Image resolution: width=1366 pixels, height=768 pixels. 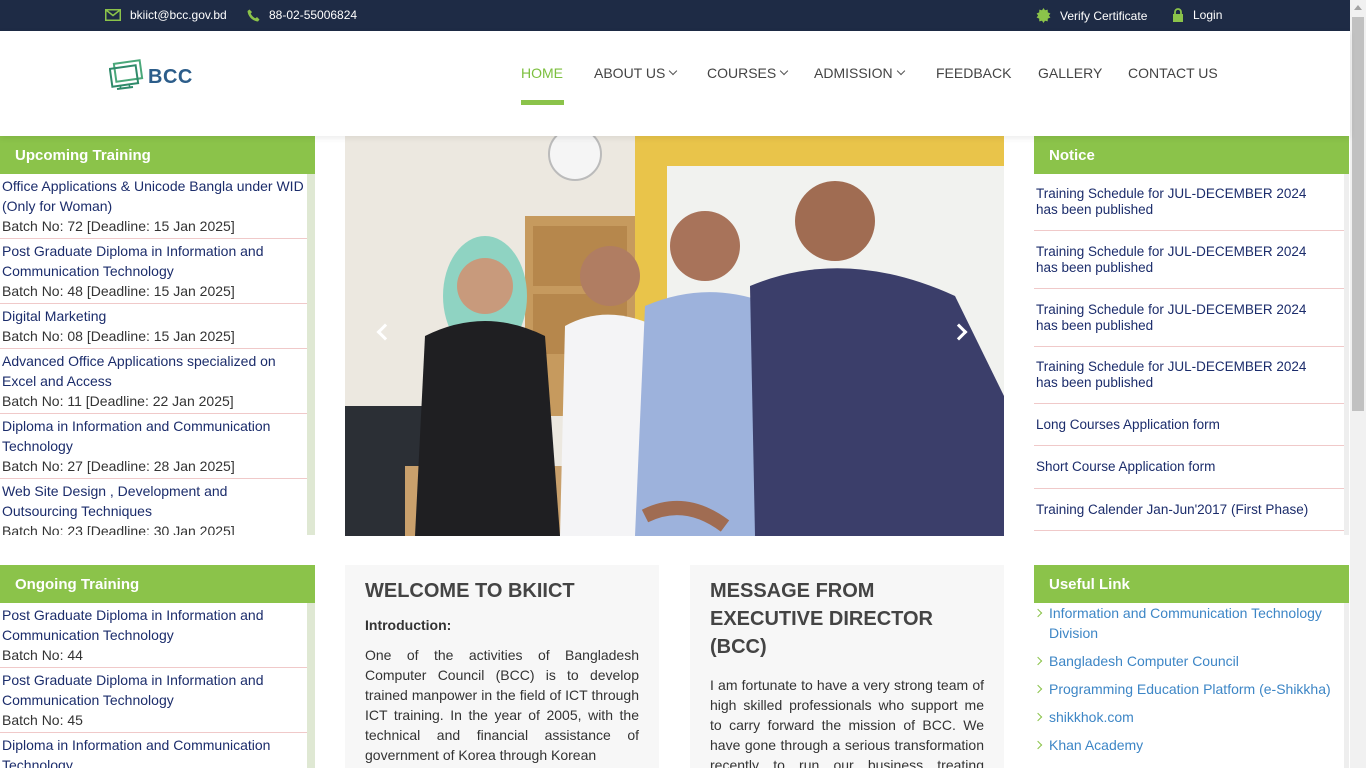 What do you see at coordinates (1358, 214) in the screenshot?
I see `scrollbar-thumb` at bounding box center [1358, 214].